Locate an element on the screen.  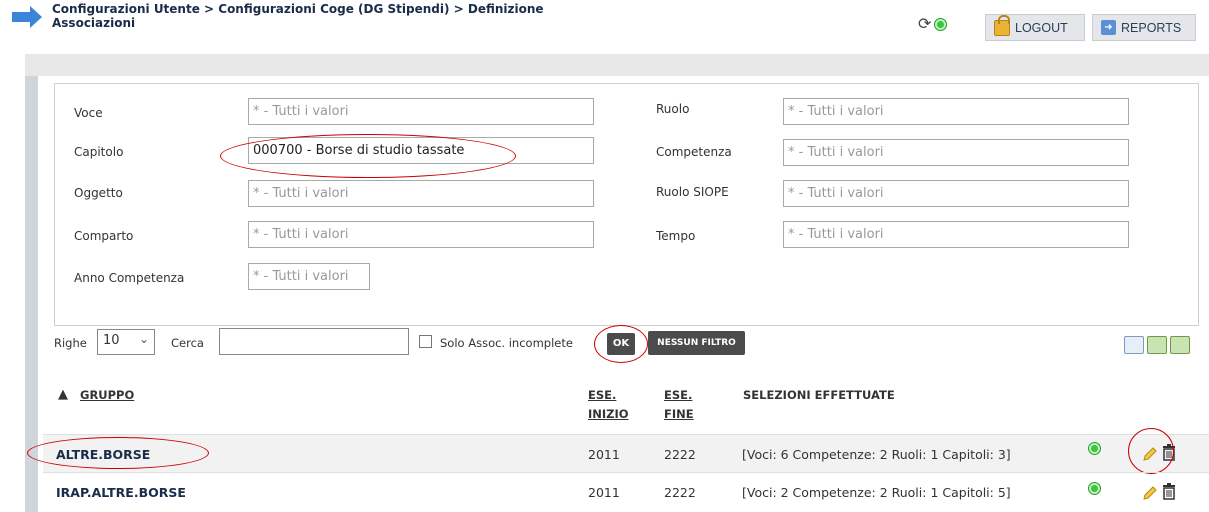
col-ese-fine-1: ESE. is located at coordinates (678, 395).